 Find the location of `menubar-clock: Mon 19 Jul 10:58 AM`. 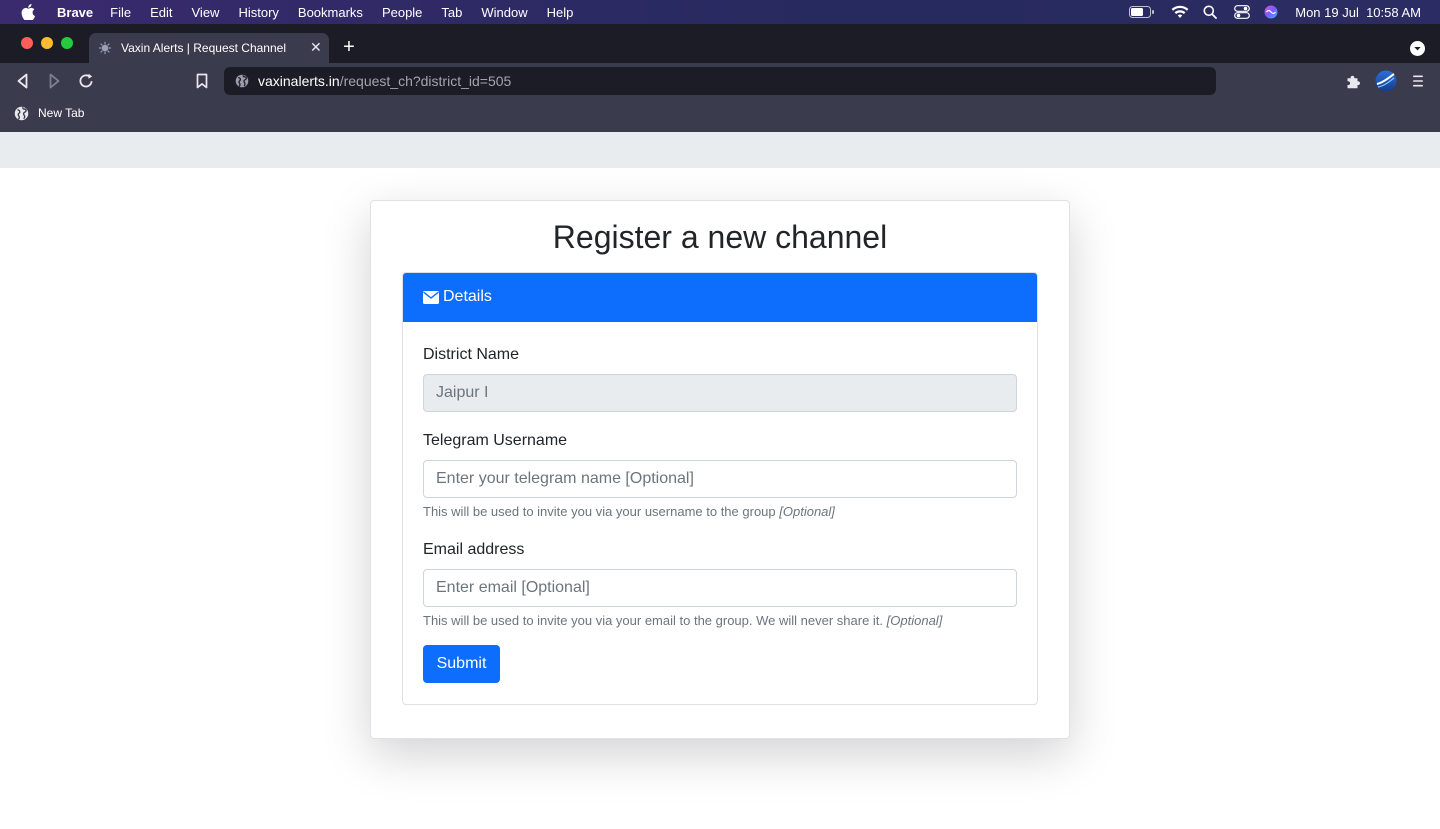

menubar-clock: Mon 19 Jul 10:58 AM is located at coordinates (1358, 12).